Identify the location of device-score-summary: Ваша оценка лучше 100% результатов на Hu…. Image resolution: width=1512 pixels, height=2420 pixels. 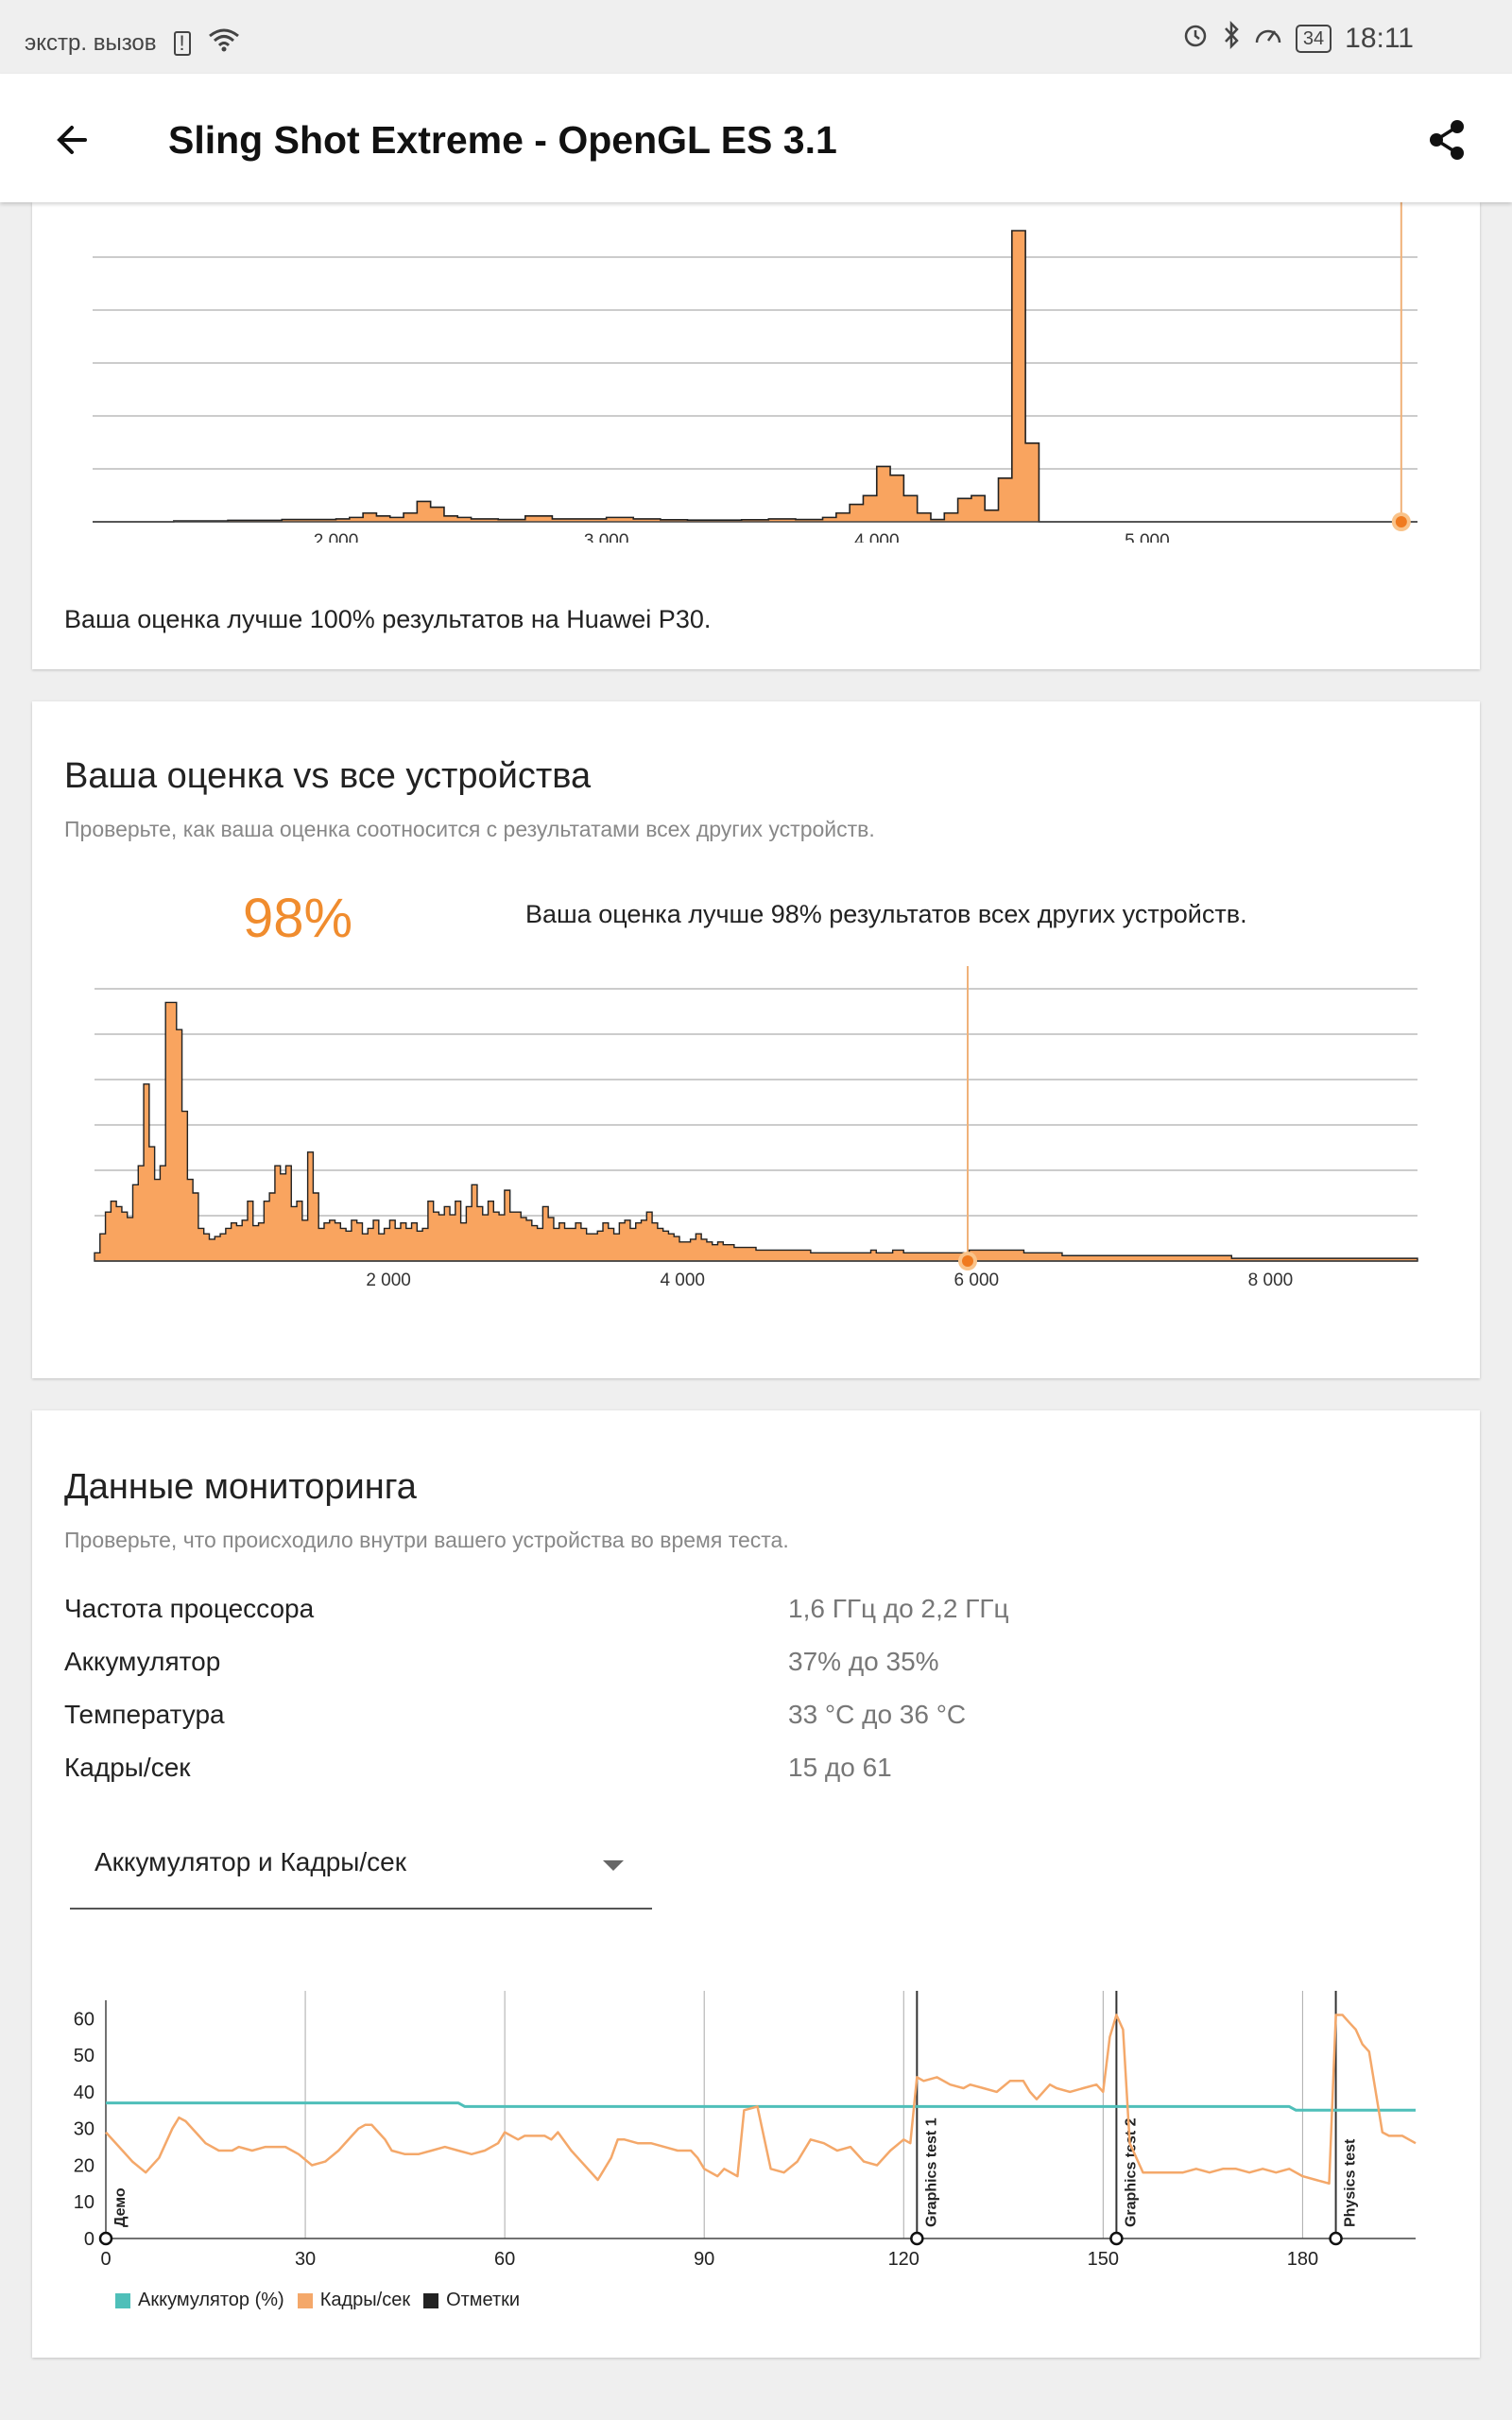
(388, 619).